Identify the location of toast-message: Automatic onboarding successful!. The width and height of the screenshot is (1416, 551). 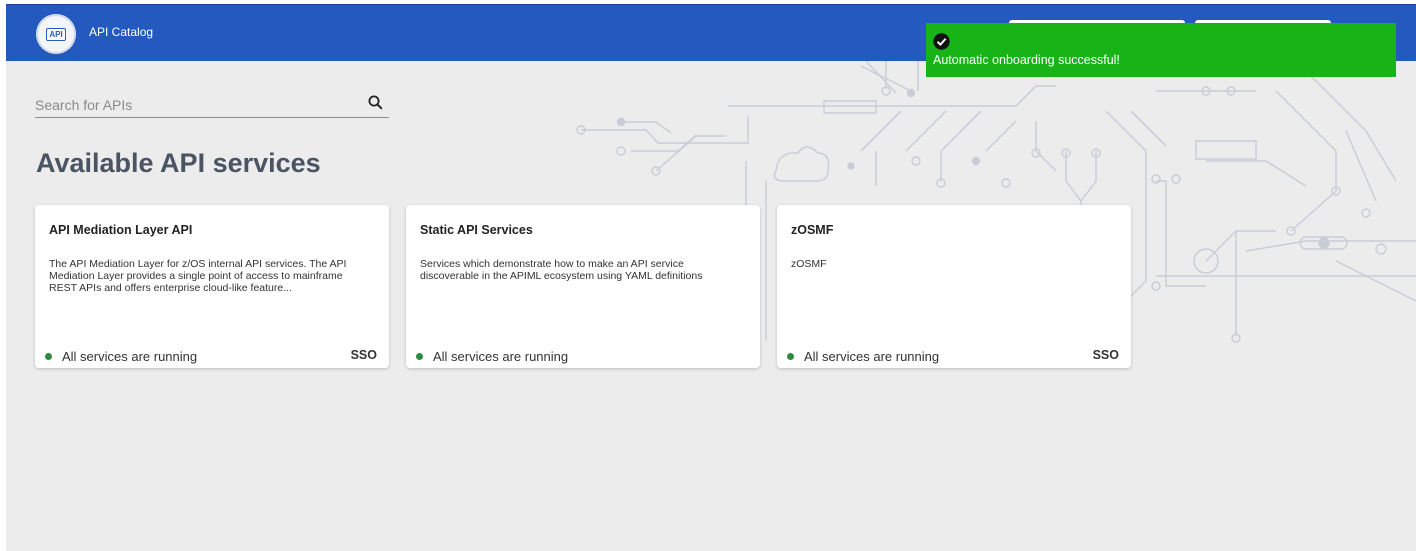
(1026, 60).